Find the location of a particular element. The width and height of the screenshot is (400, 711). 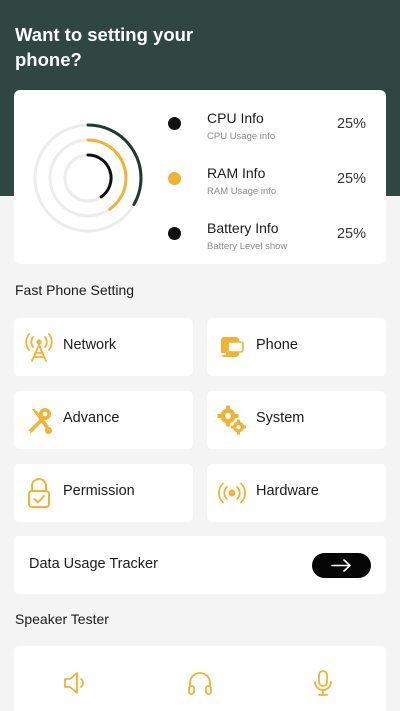

stat-subtitle: CPU Usage info is located at coordinates (241, 136).